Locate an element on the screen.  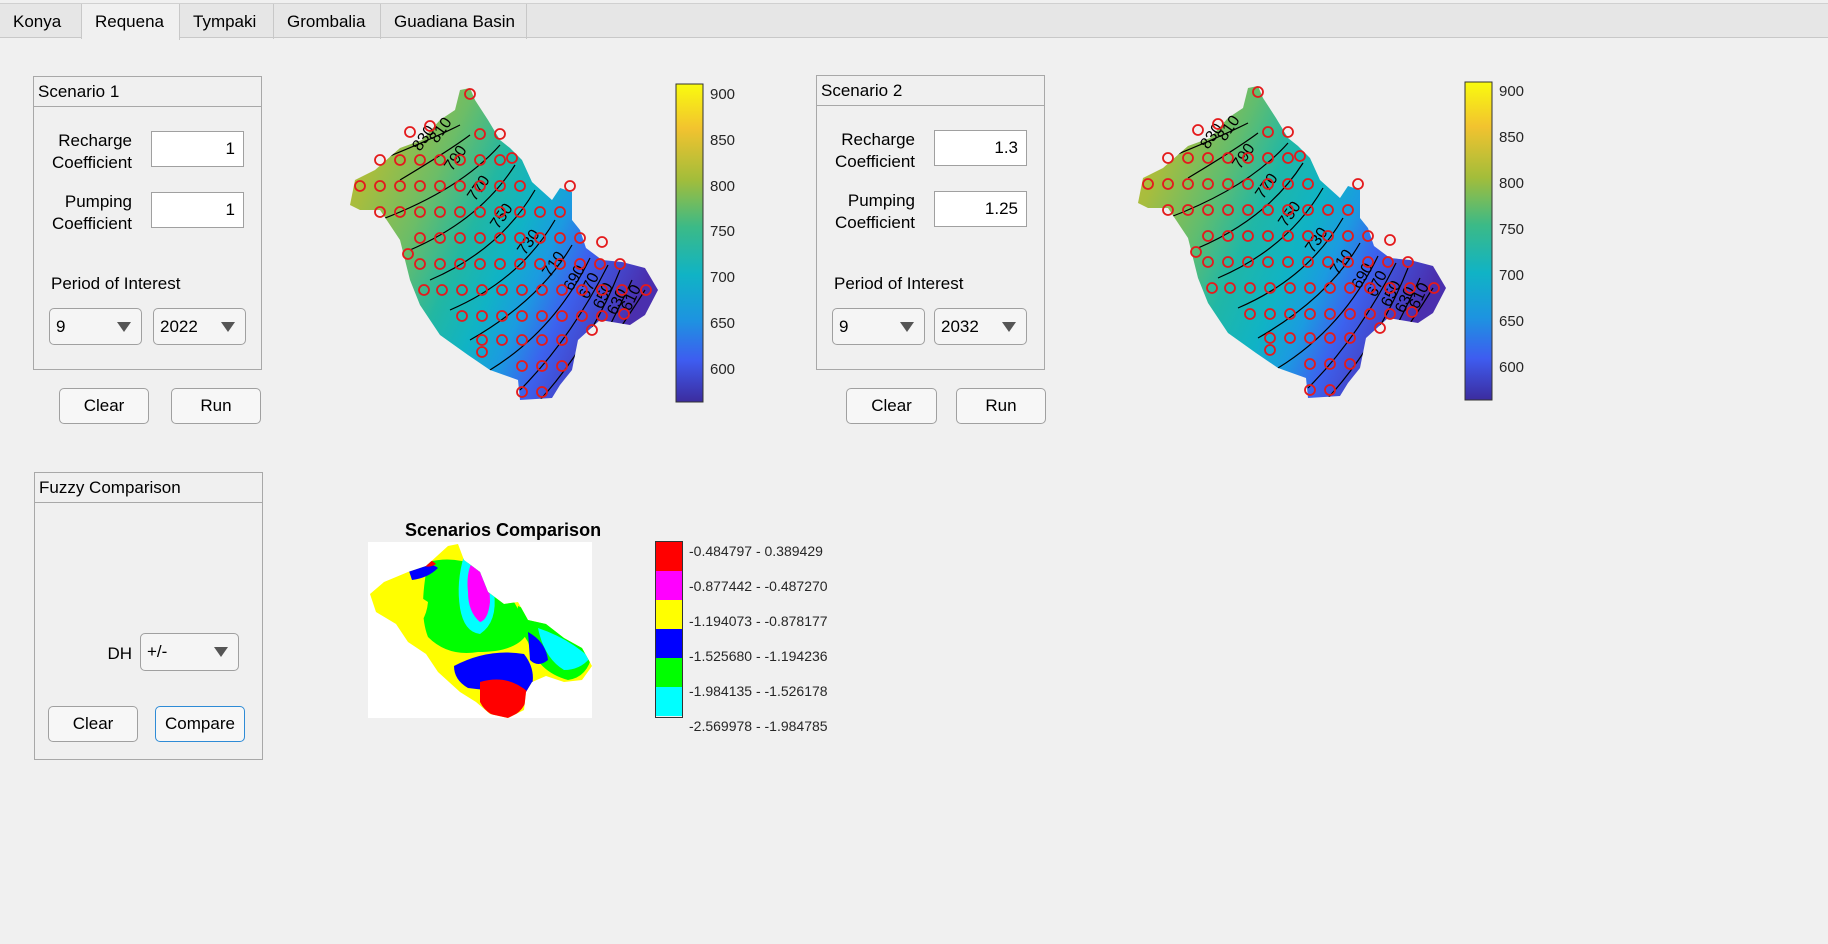
comparison-title: Scenarios Comparison is located at coordinates (503, 530).